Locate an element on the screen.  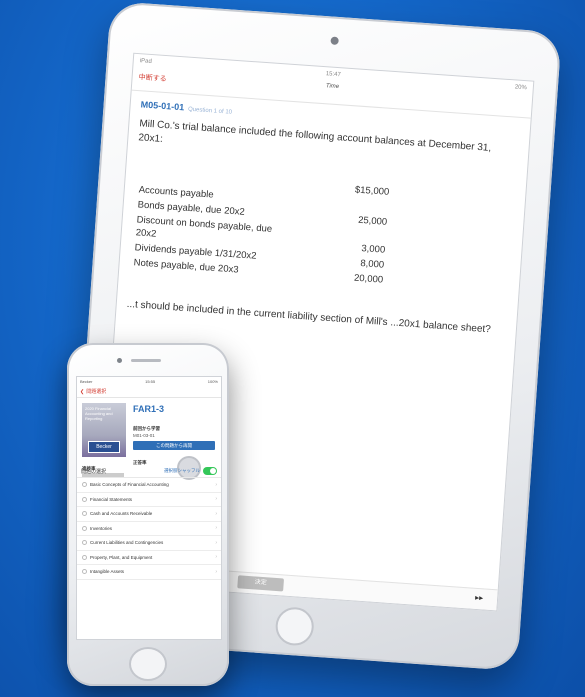
topic-label: Financial Statements is located at coordinates (111, 499).